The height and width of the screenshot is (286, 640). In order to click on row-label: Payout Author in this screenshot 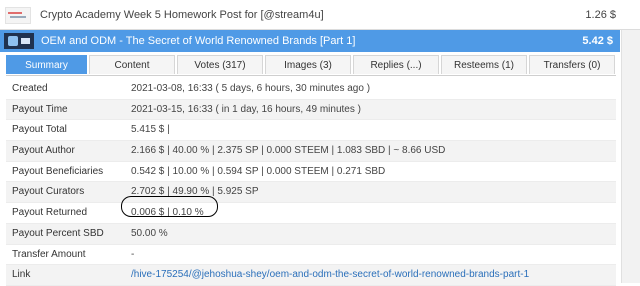, I will do `click(43, 151)`.